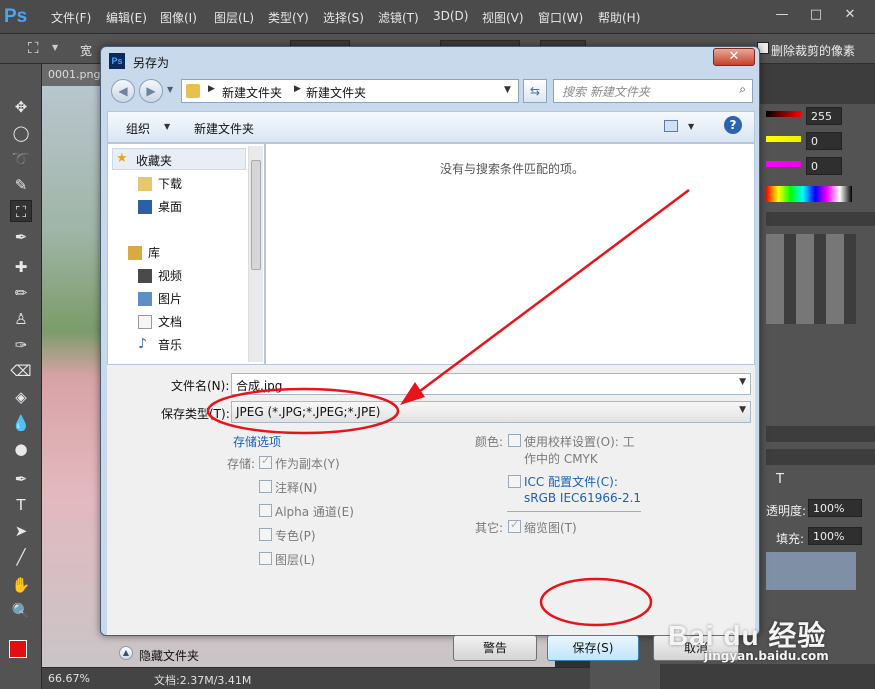 The width and height of the screenshot is (875, 689). Describe the element at coordinates (144, 254) in the screenshot. I see `nav-library: 库` at that location.